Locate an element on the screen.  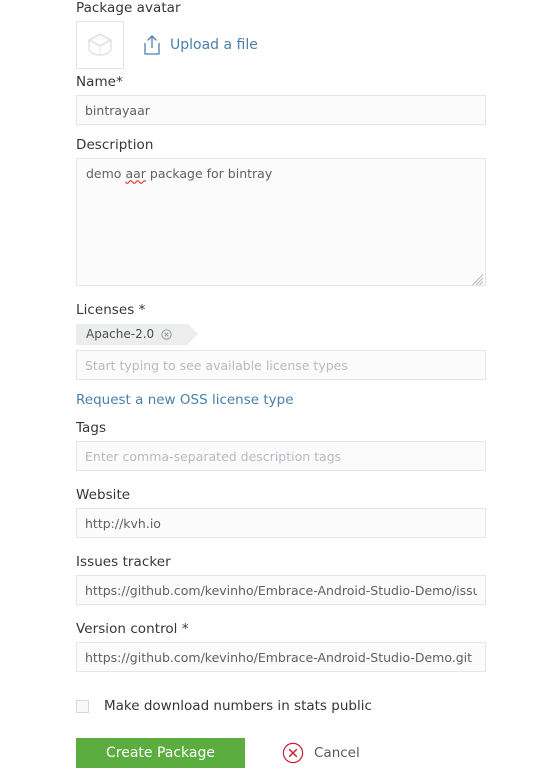
description-textarea is located at coordinates (281, 222).